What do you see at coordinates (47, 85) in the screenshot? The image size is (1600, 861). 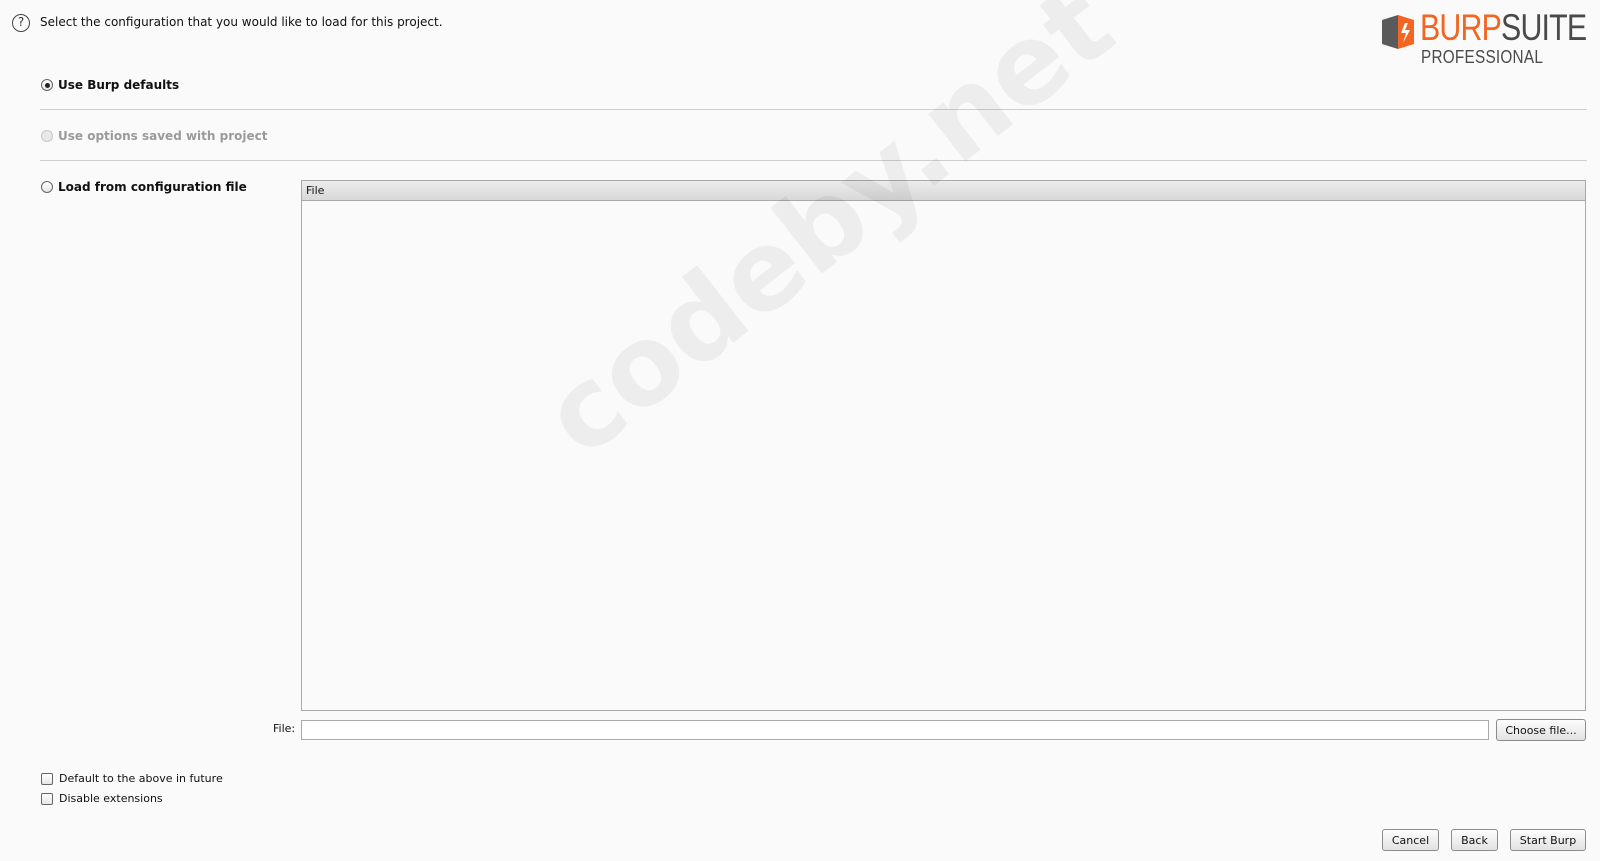 I see `radio-use-burp-defaults` at bounding box center [47, 85].